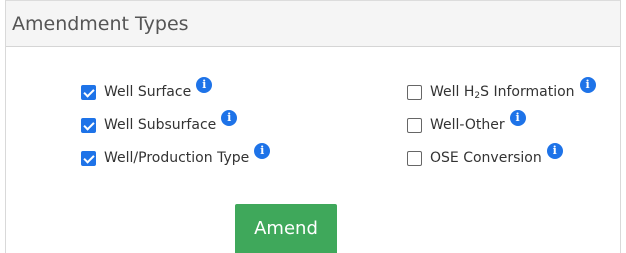 This screenshot has width=626, height=253. What do you see at coordinates (414, 158) in the screenshot?
I see `ose-conversion-checkbox` at bounding box center [414, 158].